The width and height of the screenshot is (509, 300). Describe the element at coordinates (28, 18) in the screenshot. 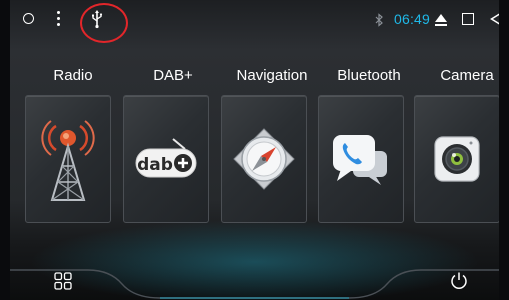

I see `home-circle-icon` at that location.